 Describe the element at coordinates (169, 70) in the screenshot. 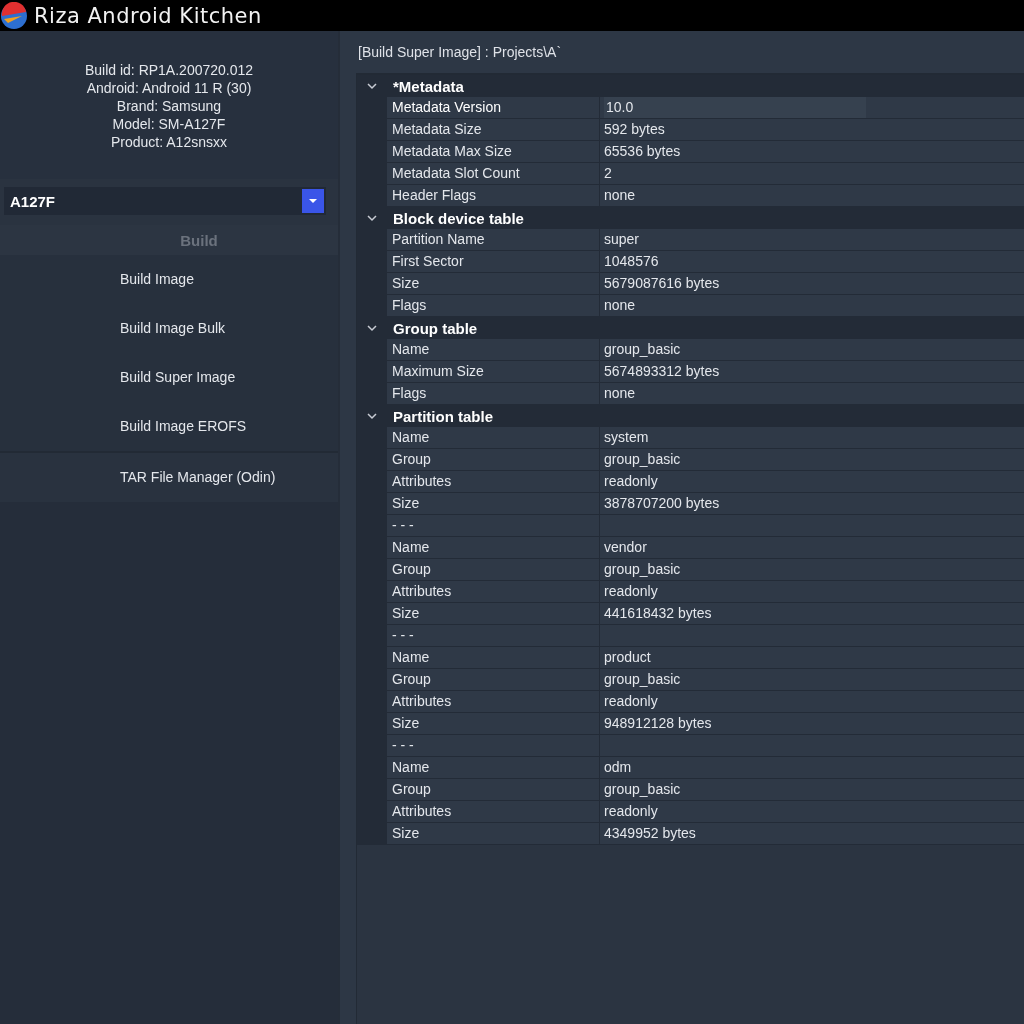

I see `device-info-text: Build id: RP1A.200720.012` at that location.